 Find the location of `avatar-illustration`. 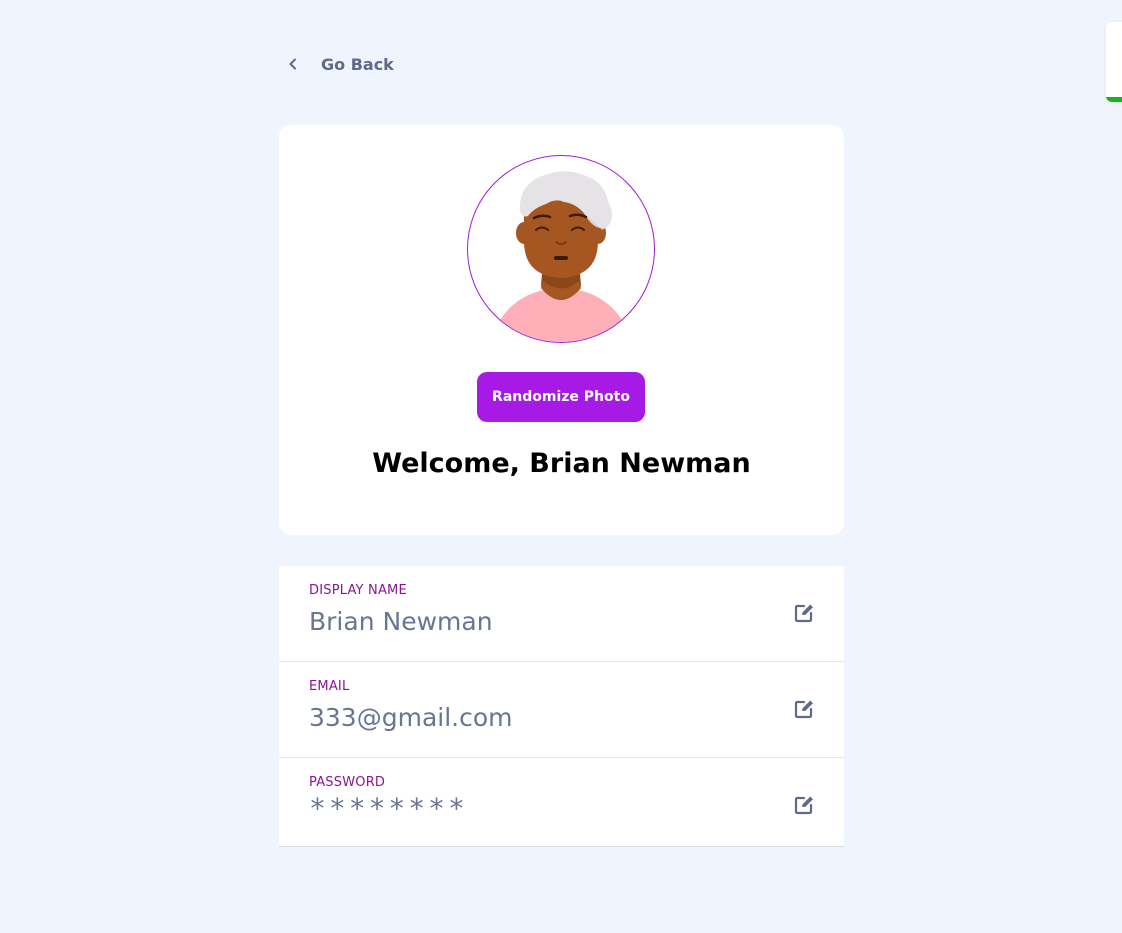

avatar-illustration is located at coordinates (561, 256).